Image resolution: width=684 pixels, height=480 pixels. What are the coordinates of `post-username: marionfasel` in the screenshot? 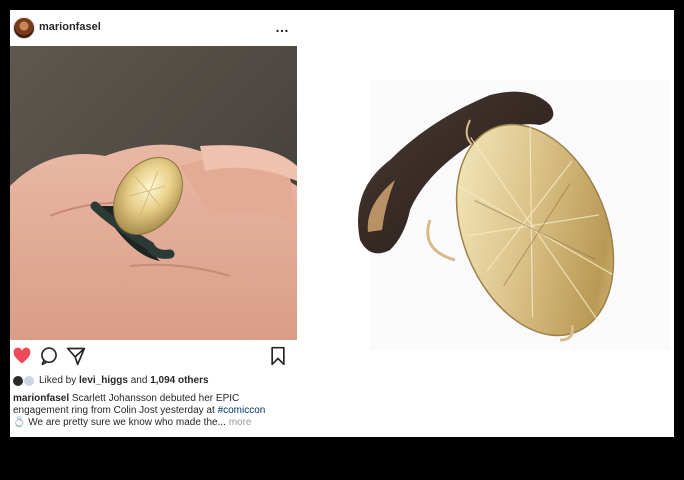 It's located at (70, 27).